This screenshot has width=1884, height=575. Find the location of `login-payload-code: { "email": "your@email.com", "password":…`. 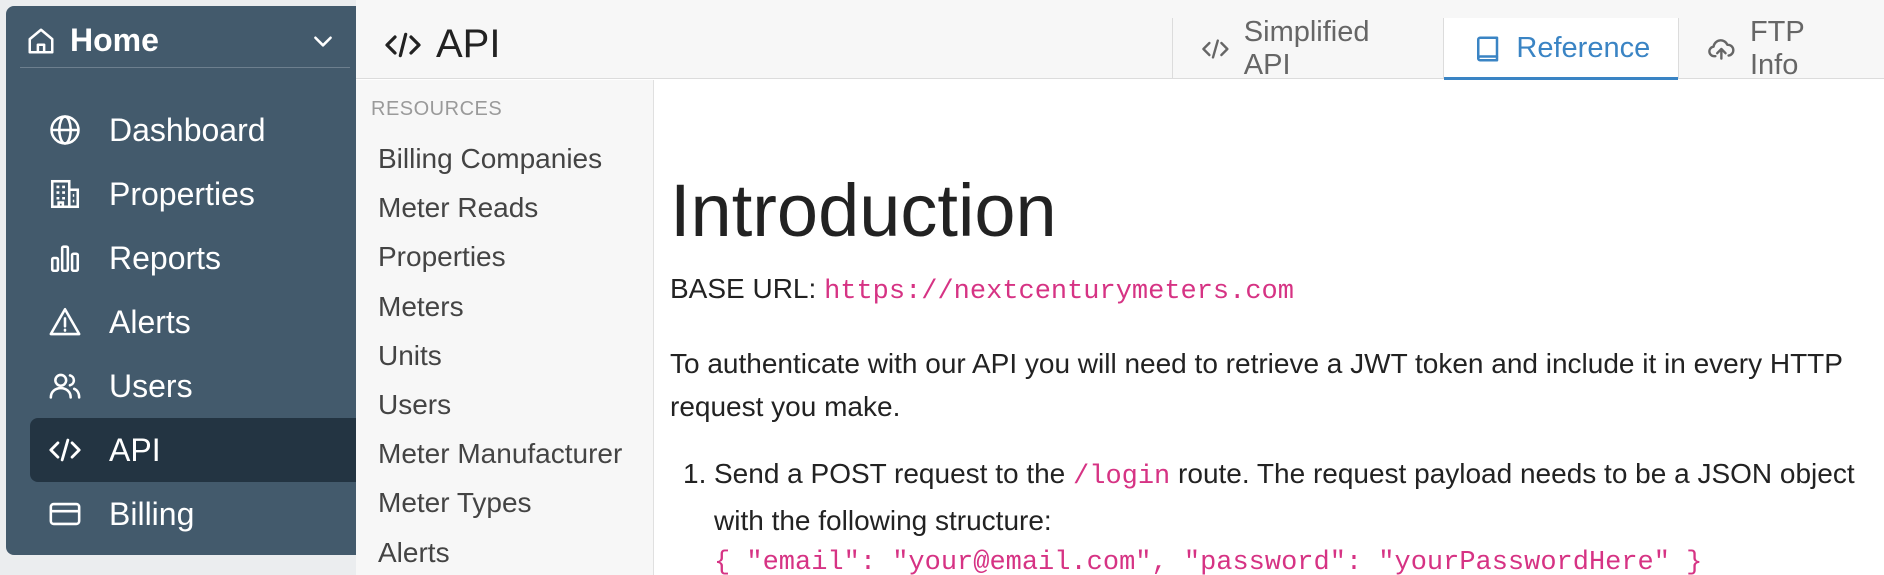

login-payload-code: { "email": "your@email.com", "password":… is located at coordinates (1208, 561).